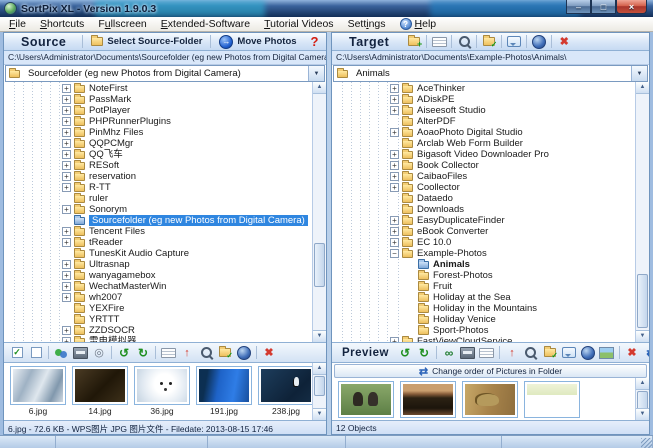 The height and width of the screenshot is (448, 653). What do you see at coordinates (483, 143) in the screenshot?
I see `tree-item: Arclab Web Form Builder` at bounding box center [483, 143].